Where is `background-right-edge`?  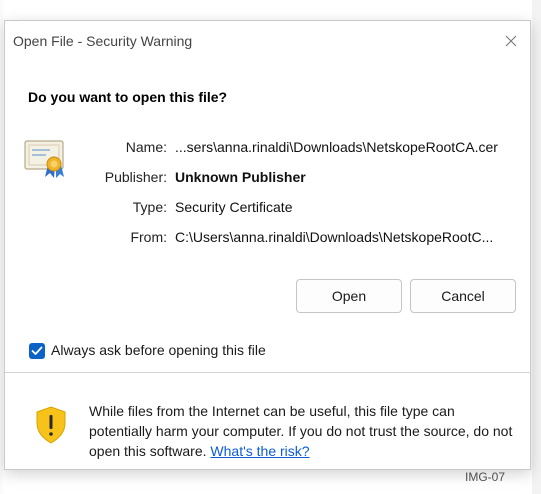
background-right-edge is located at coordinates (536, 247).